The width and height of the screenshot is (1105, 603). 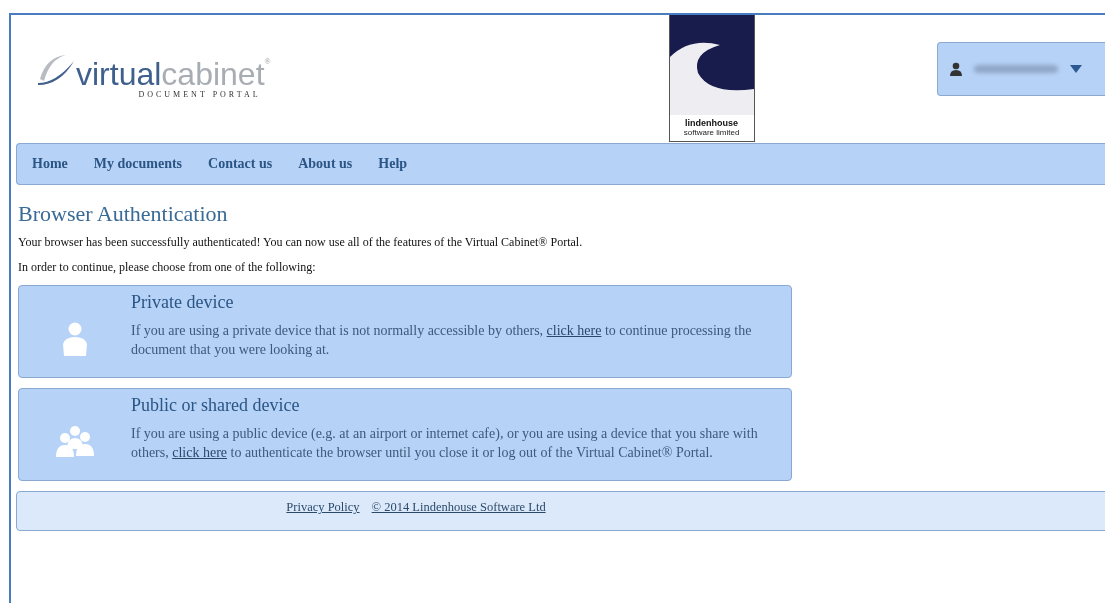 I want to click on option-description: If you are using a public device (e.g. at an airport or internet cafe), or you are using a device that you share with others, click here to authenticate the browser until you close it or log out of the Virtual Cabinet® Portal., so click(x=445, y=443).